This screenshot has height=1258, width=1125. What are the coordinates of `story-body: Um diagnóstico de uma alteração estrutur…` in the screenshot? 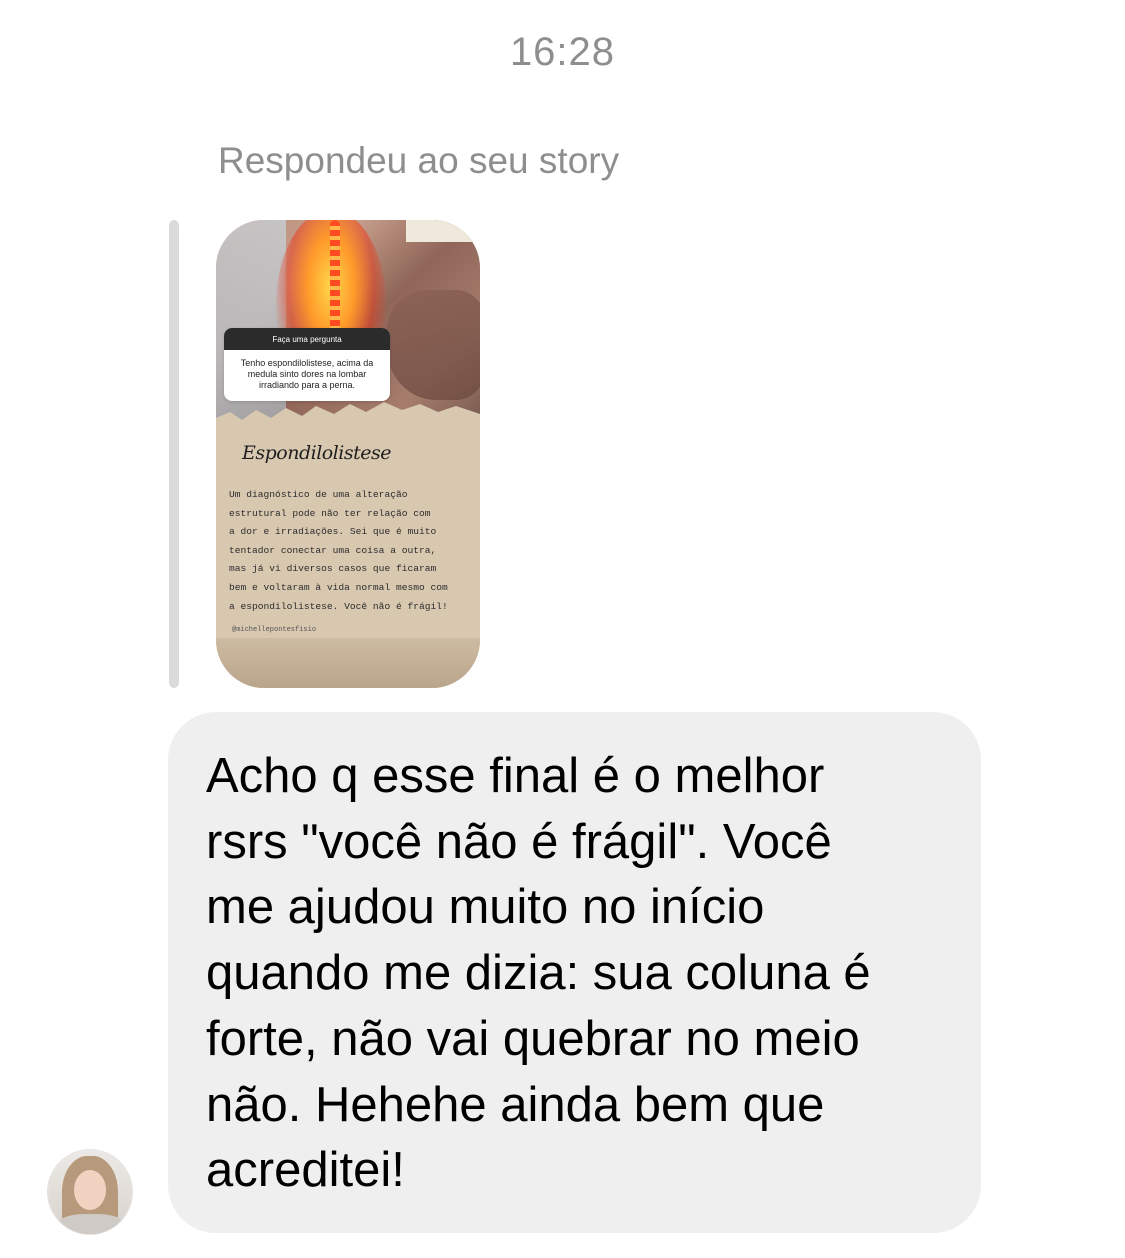 It's located at (350, 551).